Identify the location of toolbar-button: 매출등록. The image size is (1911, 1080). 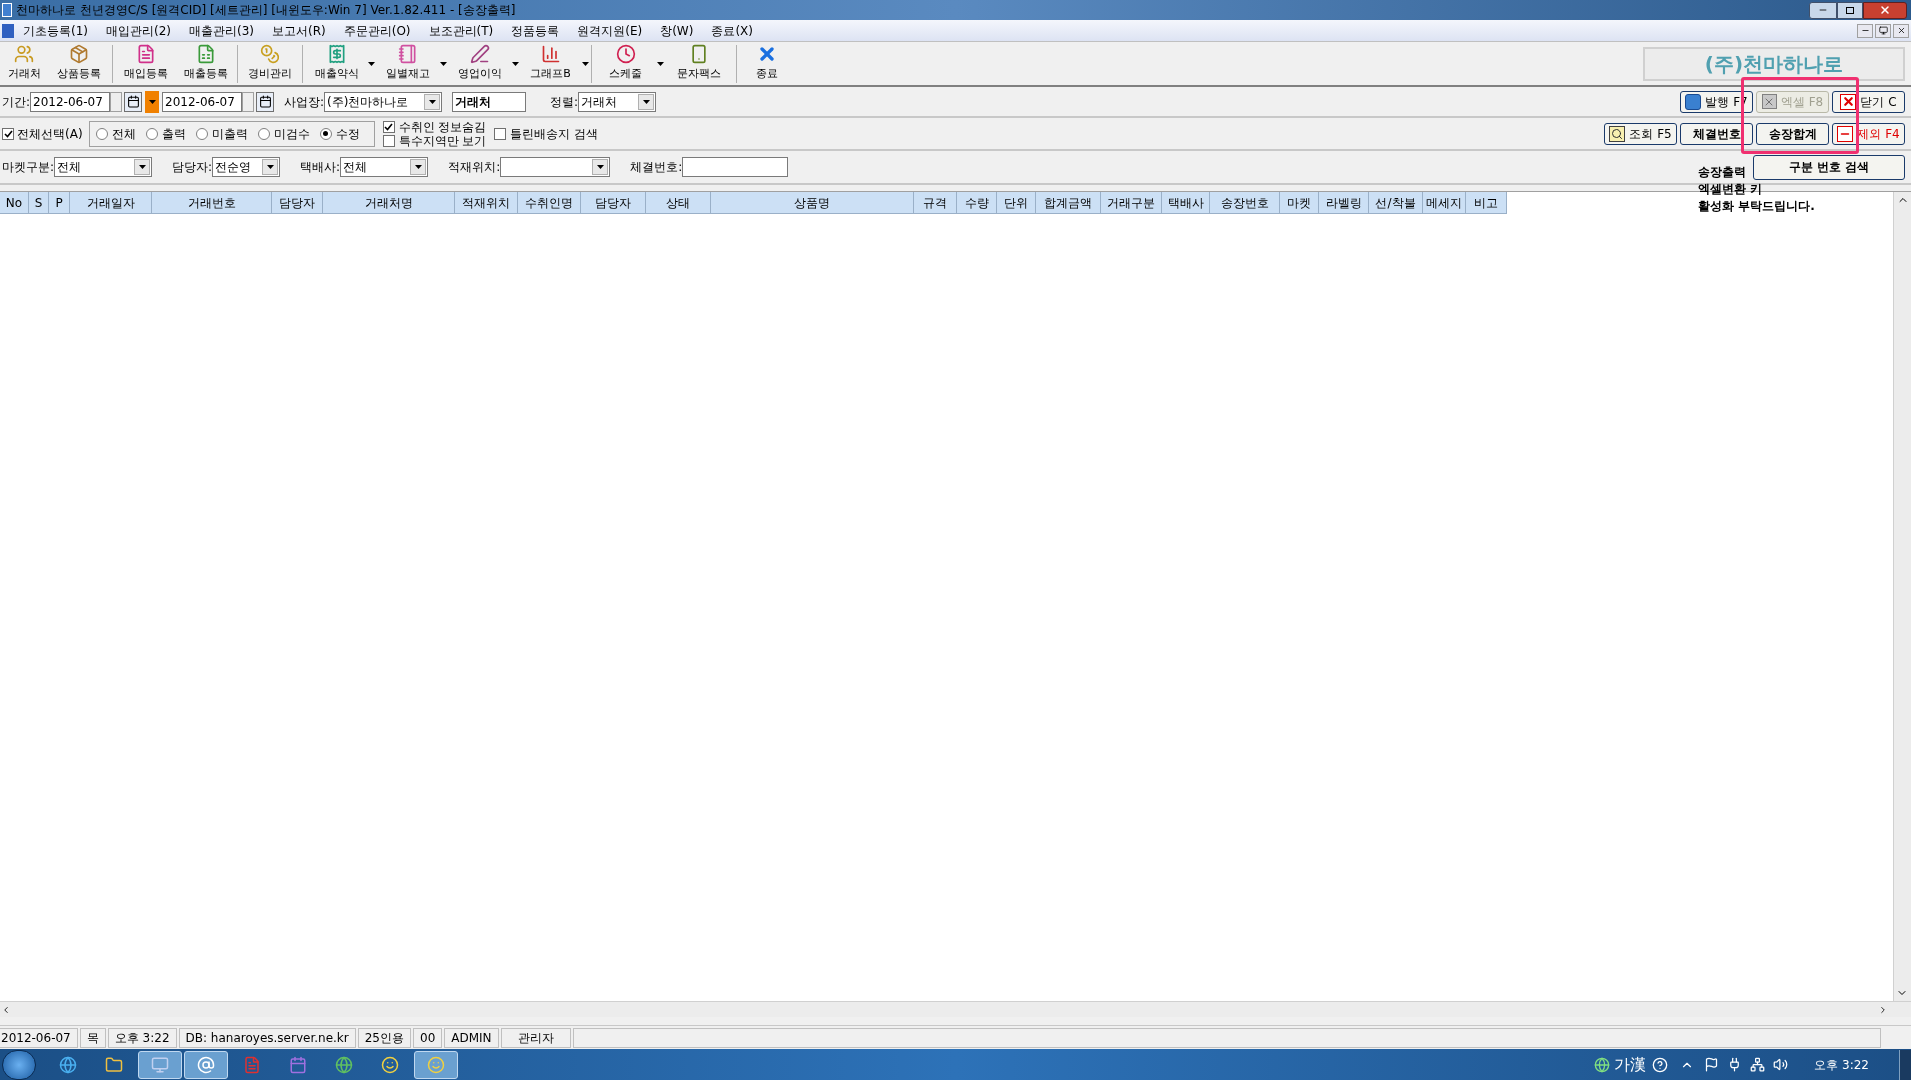
(206, 63).